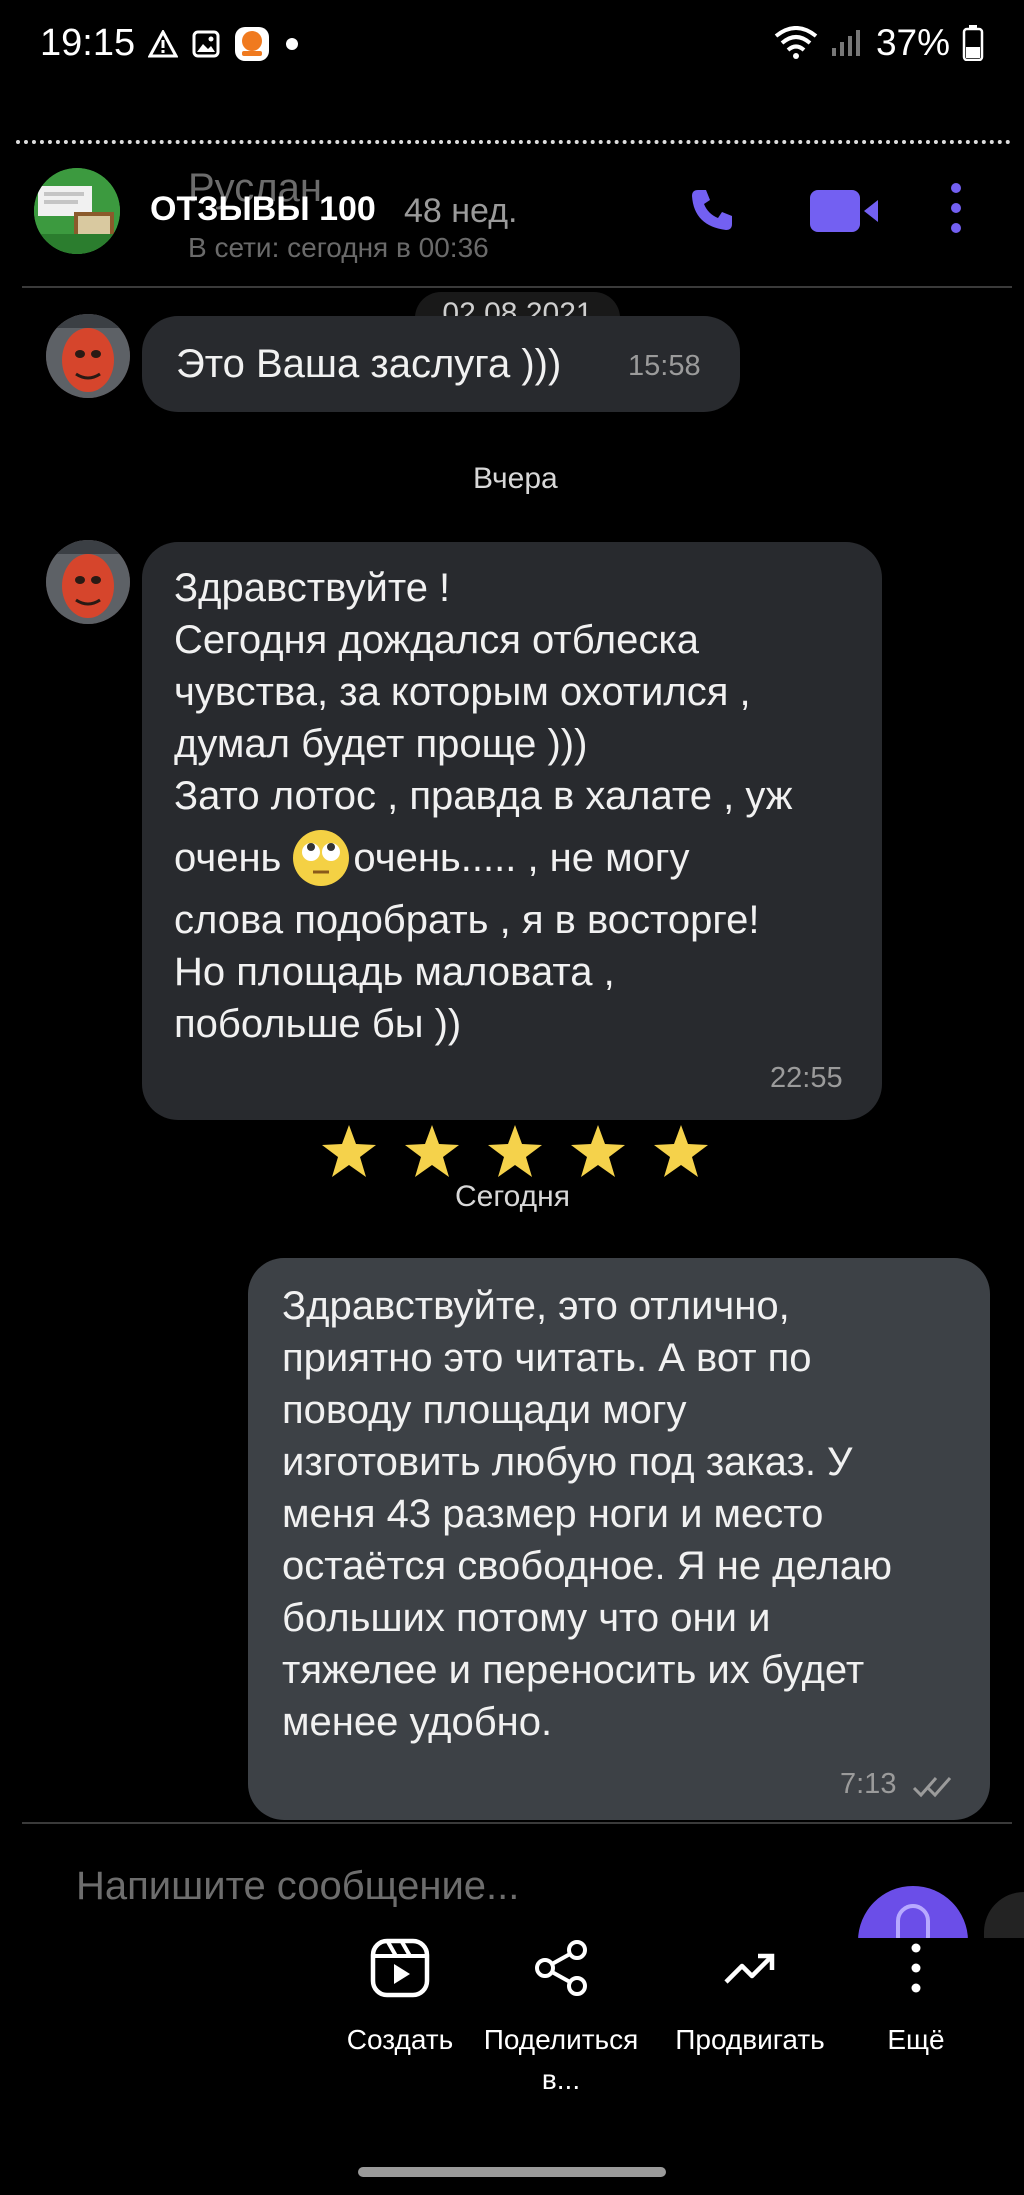  What do you see at coordinates (912, 42) in the screenshot?
I see `battery-percent: 37%` at bounding box center [912, 42].